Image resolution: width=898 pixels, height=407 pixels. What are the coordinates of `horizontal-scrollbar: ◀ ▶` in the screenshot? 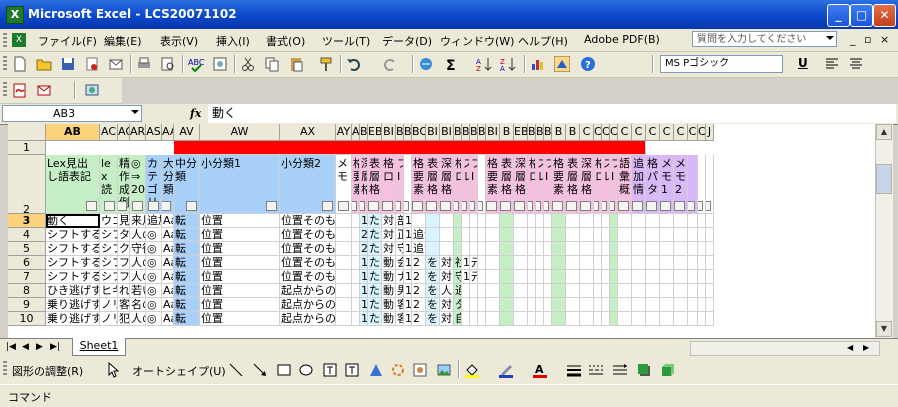 It's located at (785, 348).